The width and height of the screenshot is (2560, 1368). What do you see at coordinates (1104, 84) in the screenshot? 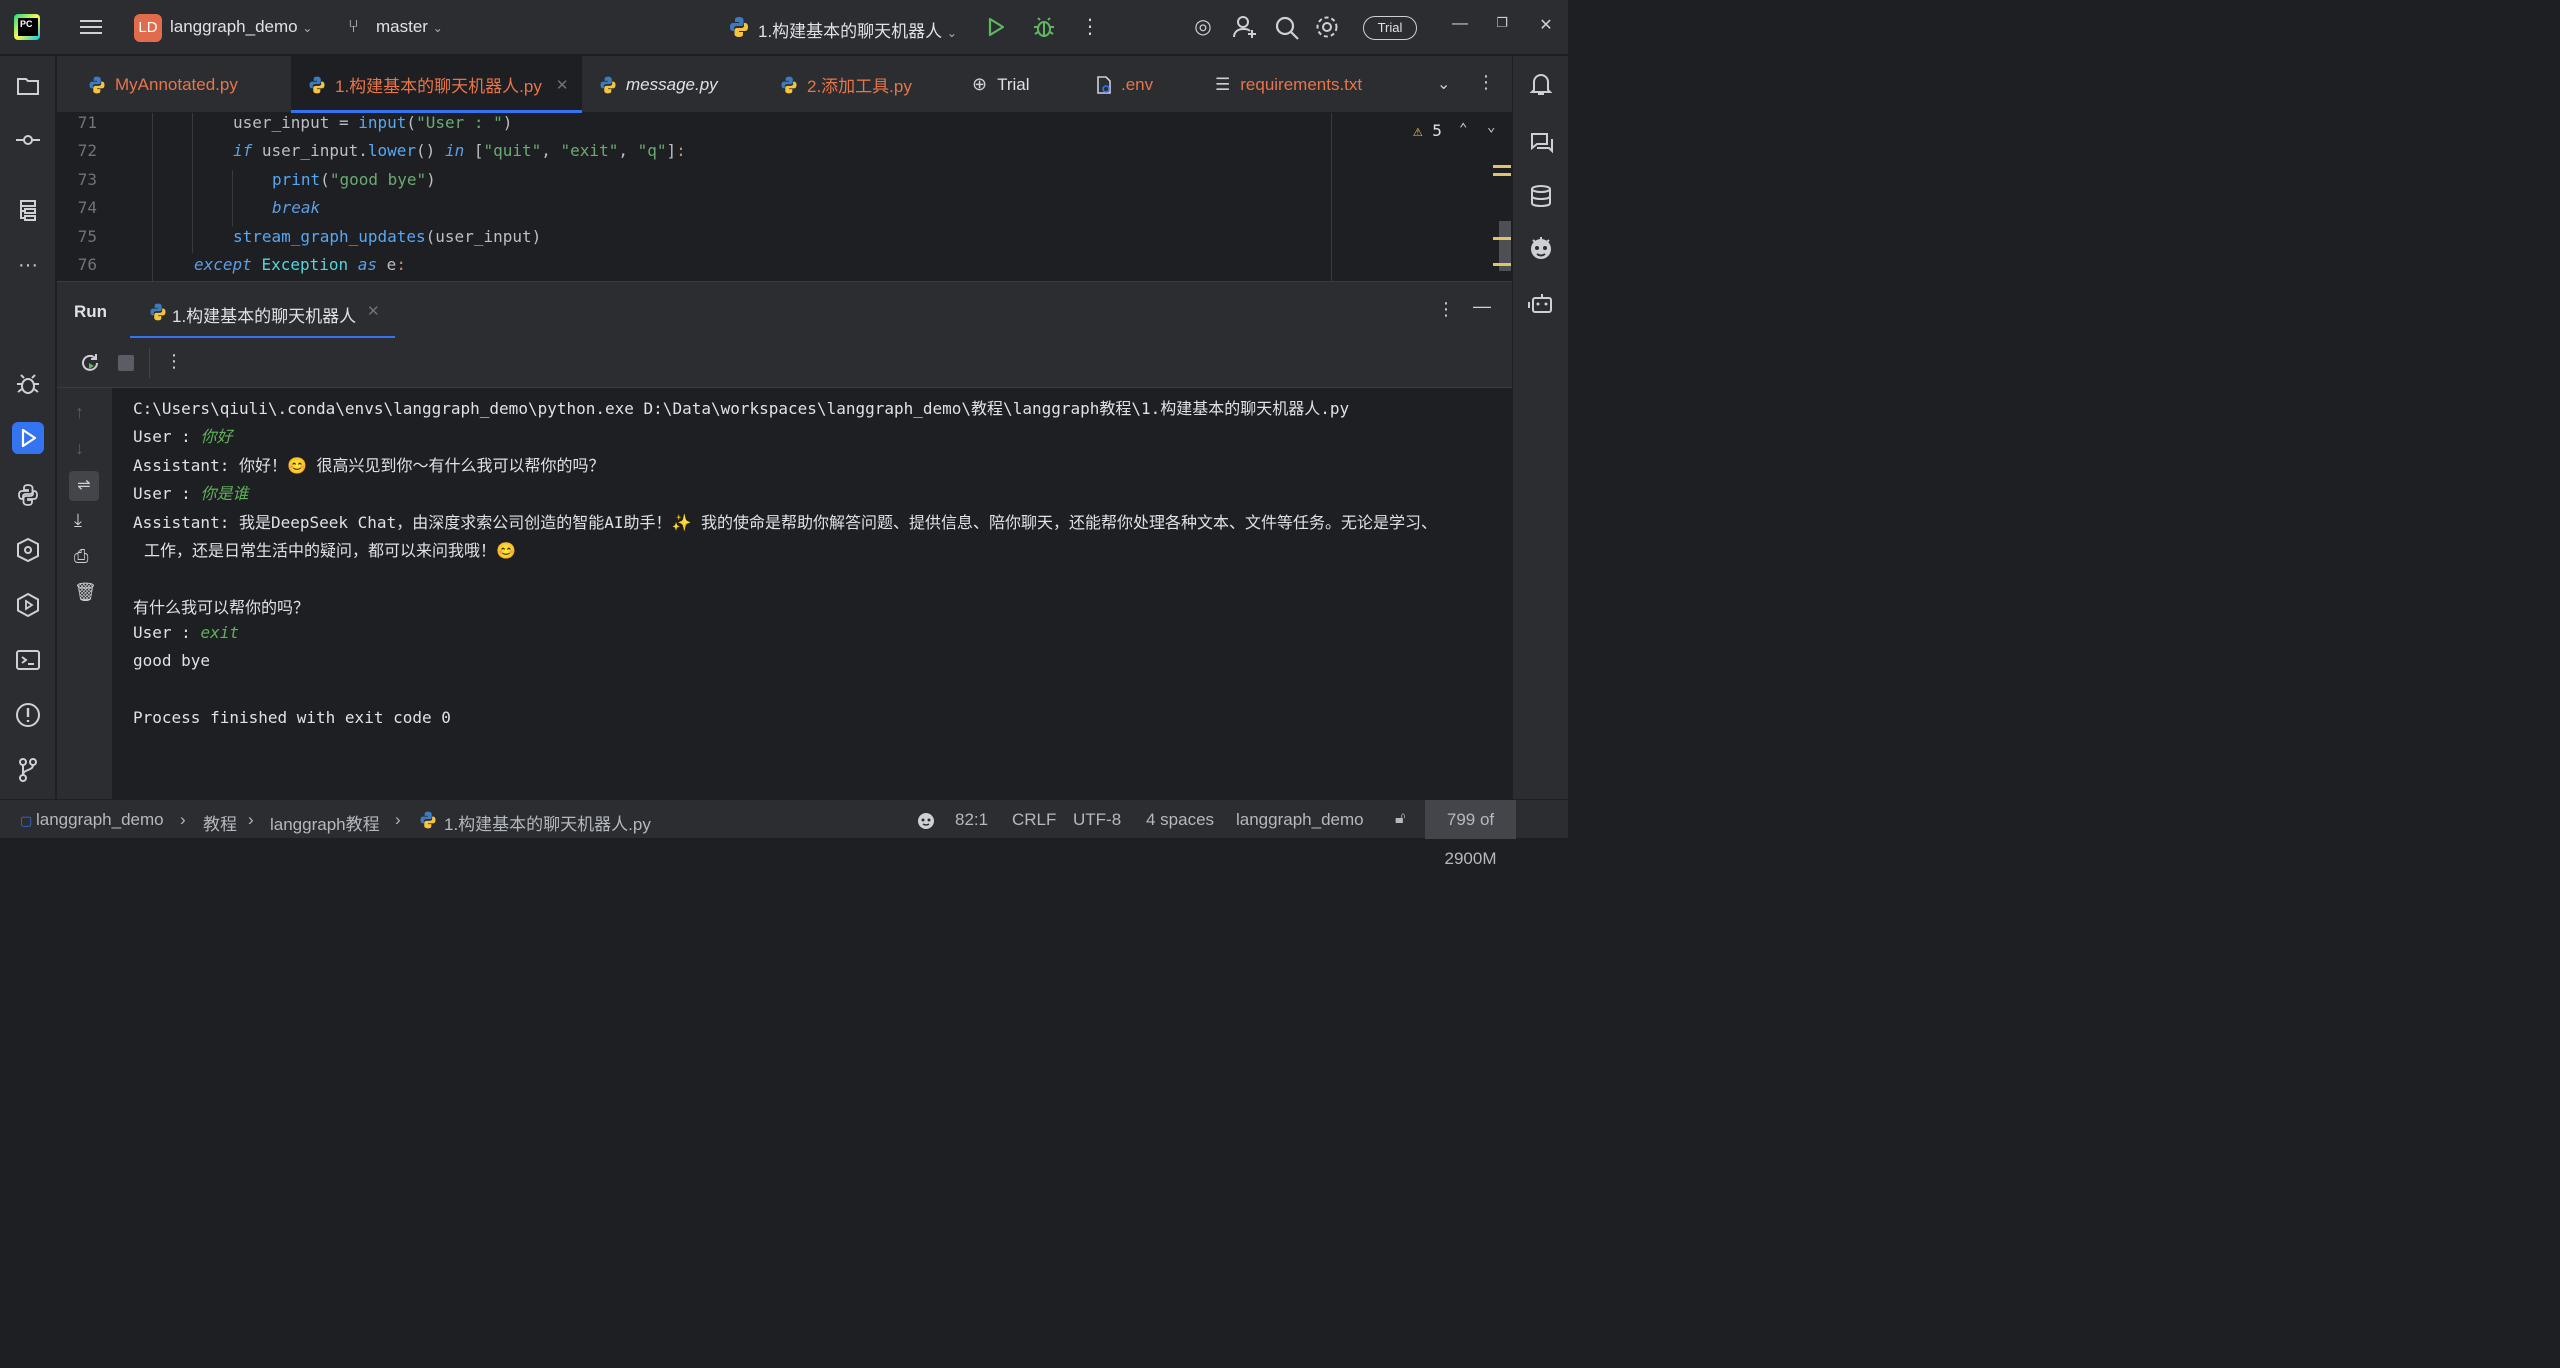
I see `env-file-icon` at bounding box center [1104, 84].